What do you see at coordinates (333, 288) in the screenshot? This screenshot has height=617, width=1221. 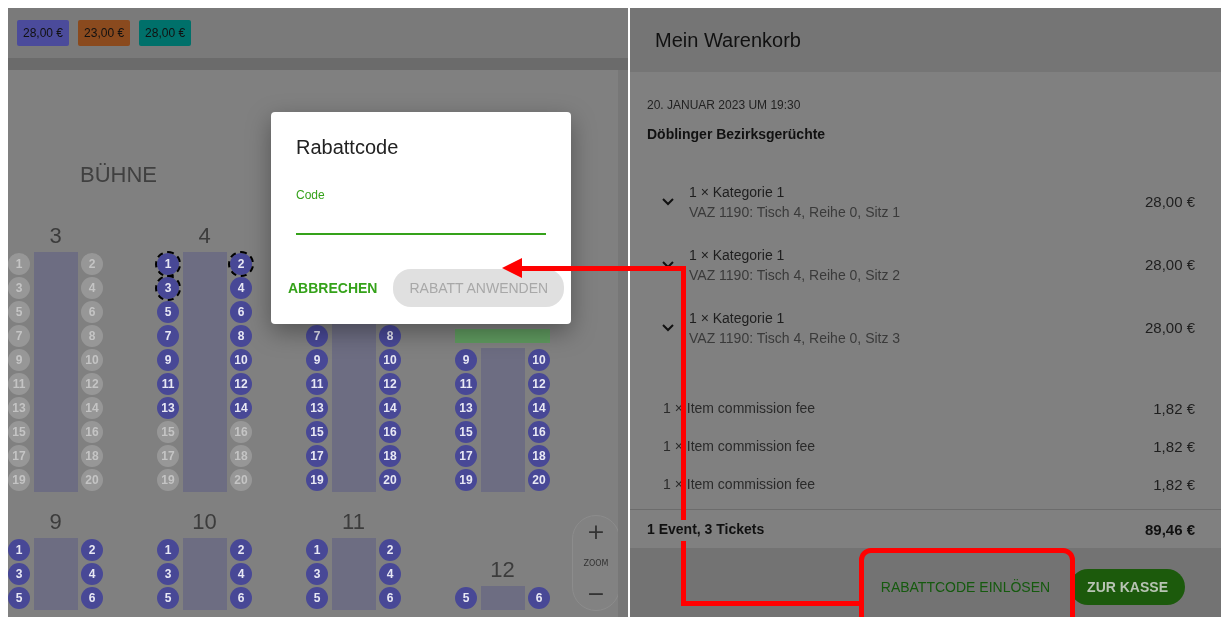 I see `cancel-button: ABBRECHEN` at bounding box center [333, 288].